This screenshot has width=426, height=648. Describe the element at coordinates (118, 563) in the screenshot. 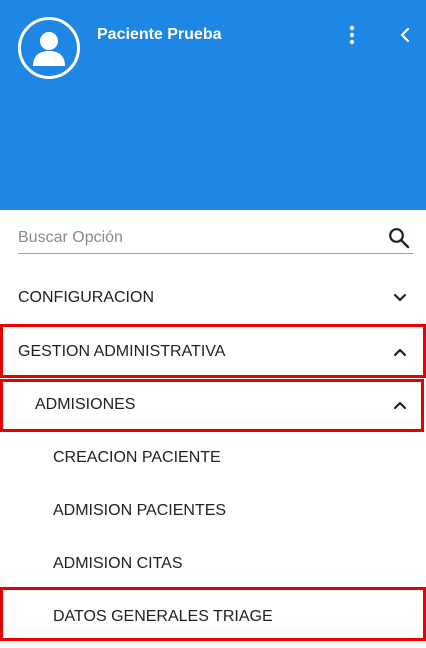

I see `menu-item-label: ADMISION CITAS` at that location.